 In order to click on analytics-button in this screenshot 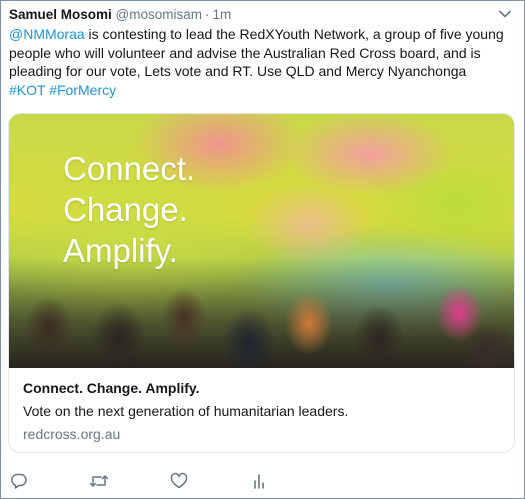, I will do `click(259, 481)`.